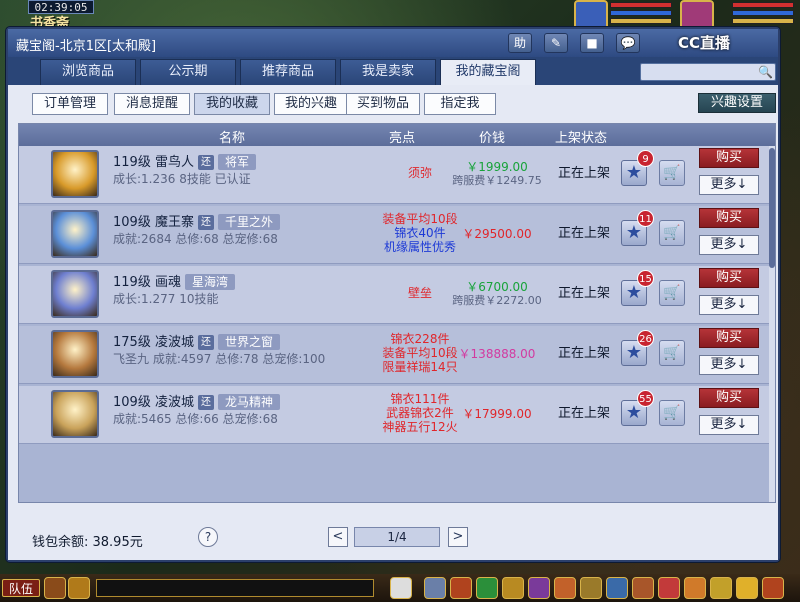 This screenshot has width=800, height=602. What do you see at coordinates (584, 414) in the screenshot?
I see `listing-status: 正在上架` at bounding box center [584, 414].